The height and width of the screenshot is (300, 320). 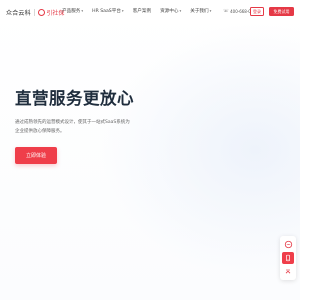 I want to click on main-nav: 产品服务 ▾ HR SaaS平台 ▾ 客户案例 资源中心 ▾ 关于我们 ▾, so click(x=141, y=11).